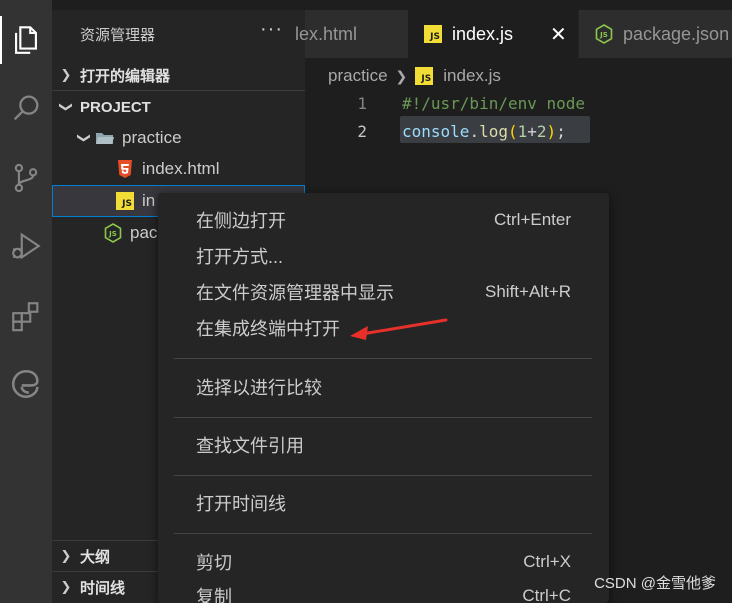 The height and width of the screenshot is (603, 732). I want to click on tab-index-js: JS index.js ✕, so click(493, 34).